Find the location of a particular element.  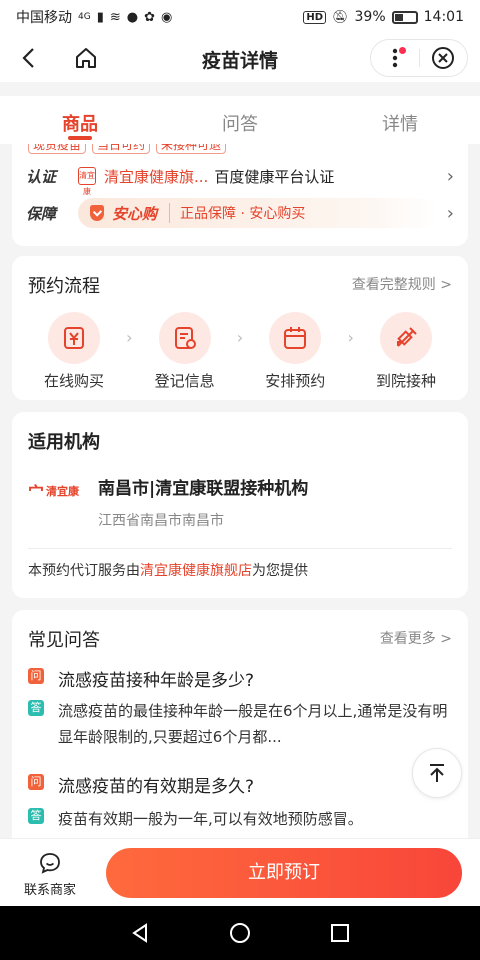

divider is located at coordinates (240, 548).